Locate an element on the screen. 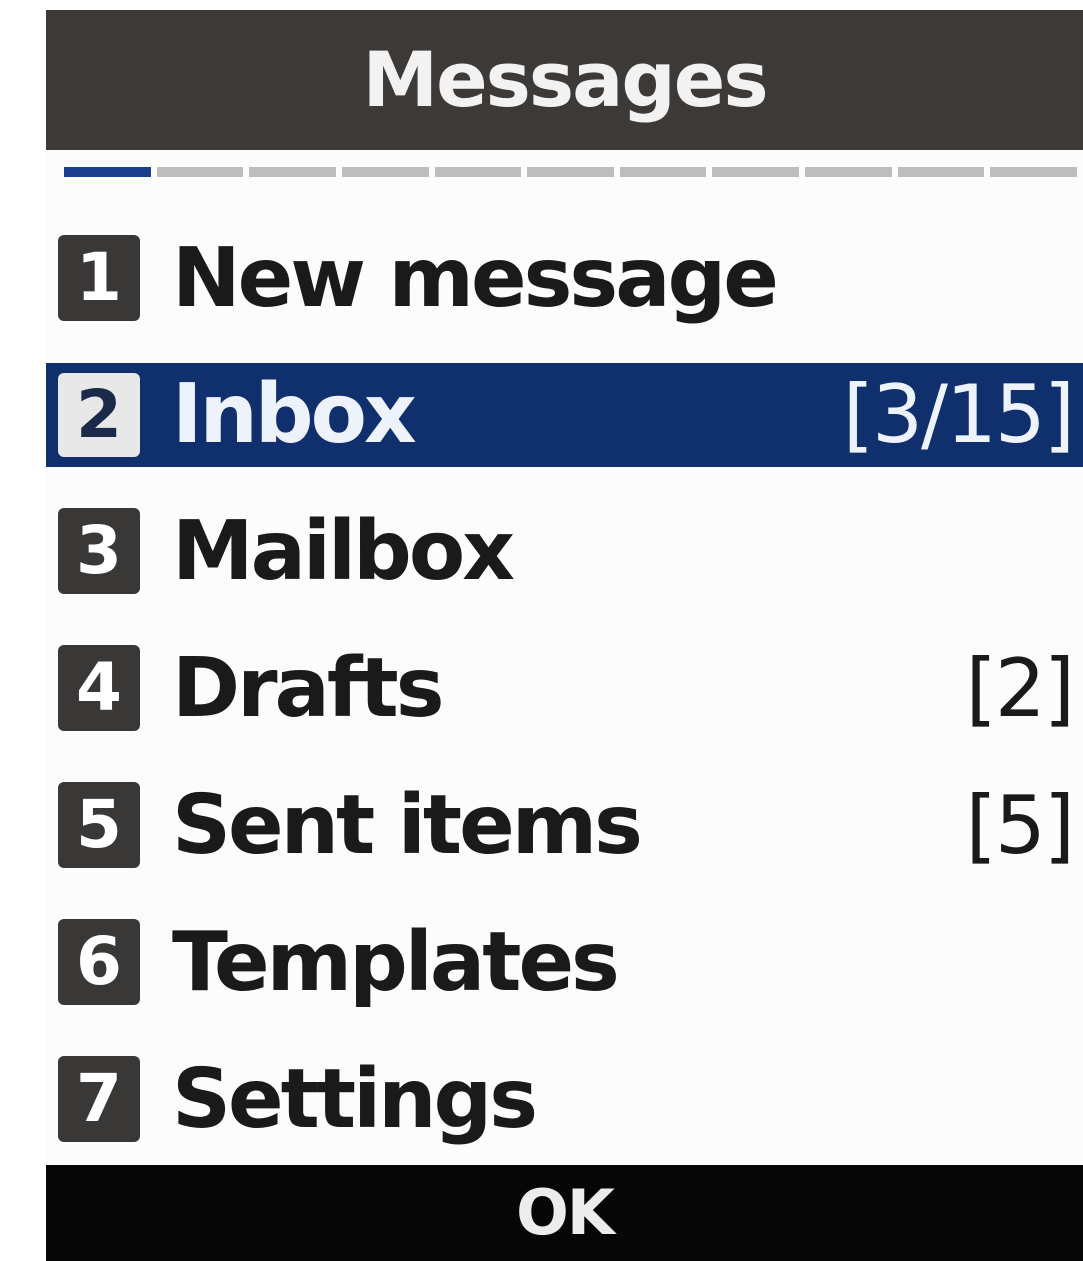  menu-item-label: Settings is located at coordinates (355, 1099).